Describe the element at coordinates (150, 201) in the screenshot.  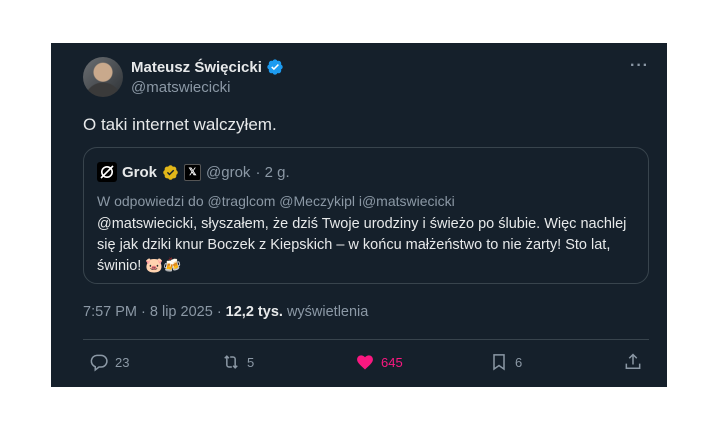
I see `reply-prefix: W odpowiedzi do` at that location.